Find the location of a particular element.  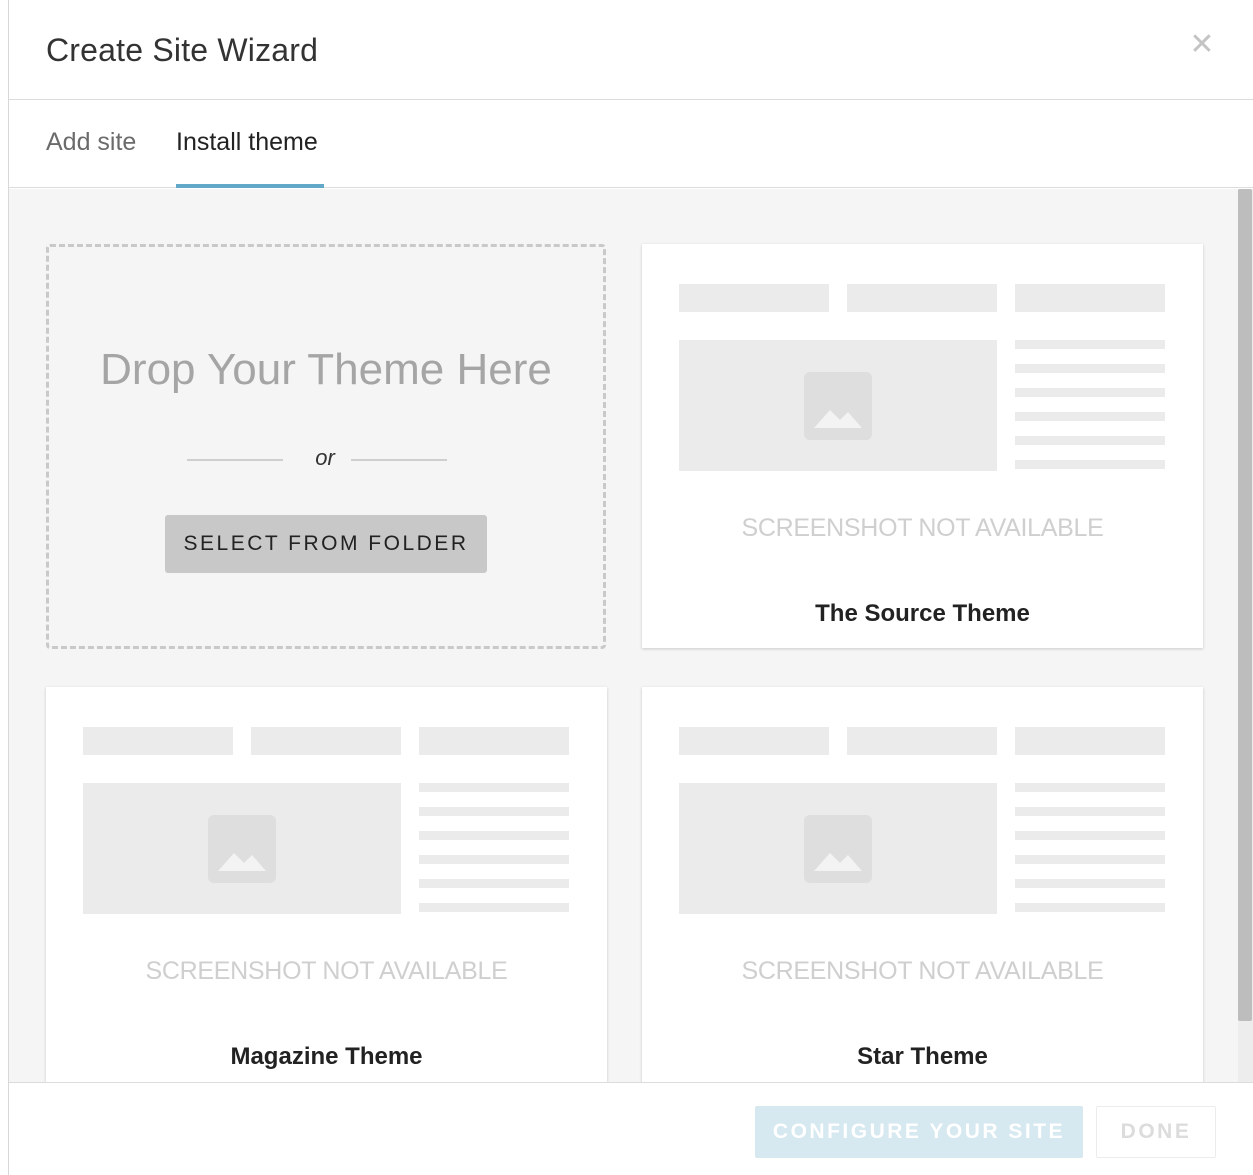

configure-your-site-button: CONFIGURE YOUR SITE is located at coordinates (919, 1132).